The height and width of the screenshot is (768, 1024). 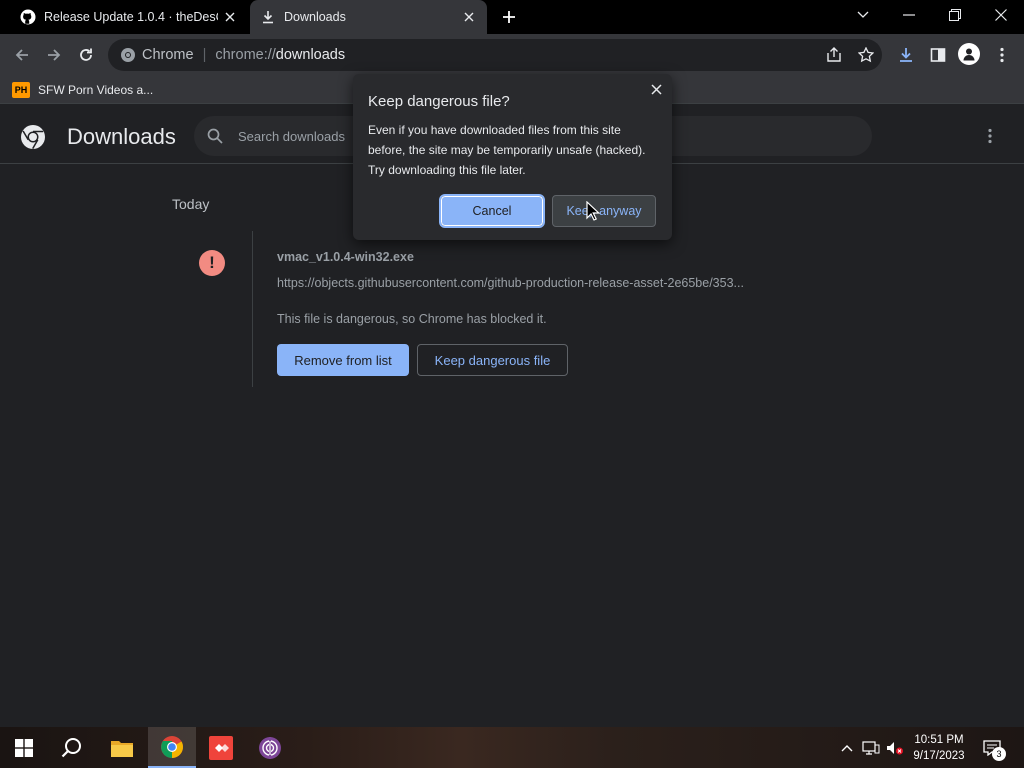 I want to click on bookmark-star-icon, so click(x=866, y=55).